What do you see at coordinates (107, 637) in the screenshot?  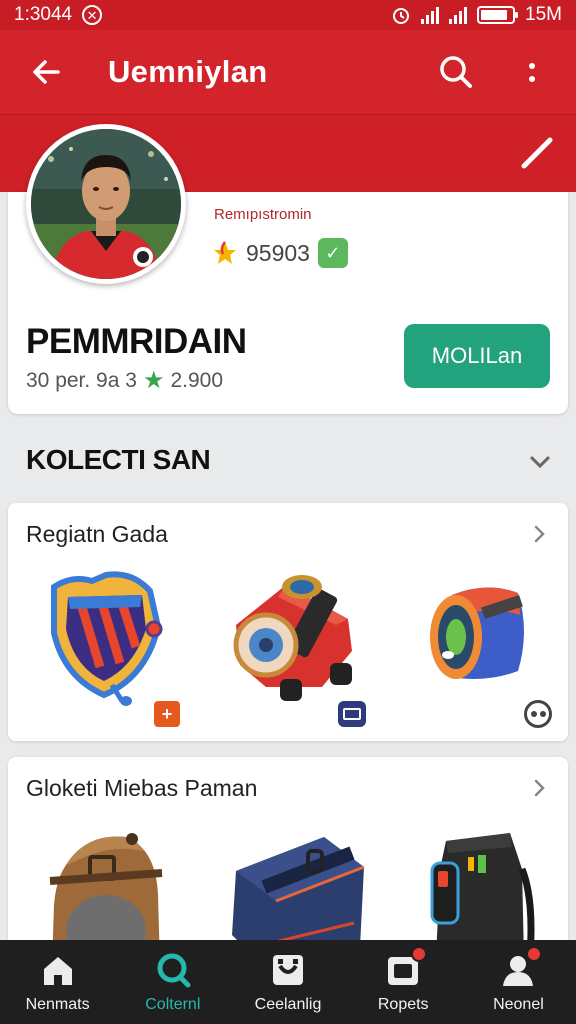 I see `shield-badge-item-icon` at bounding box center [107, 637].